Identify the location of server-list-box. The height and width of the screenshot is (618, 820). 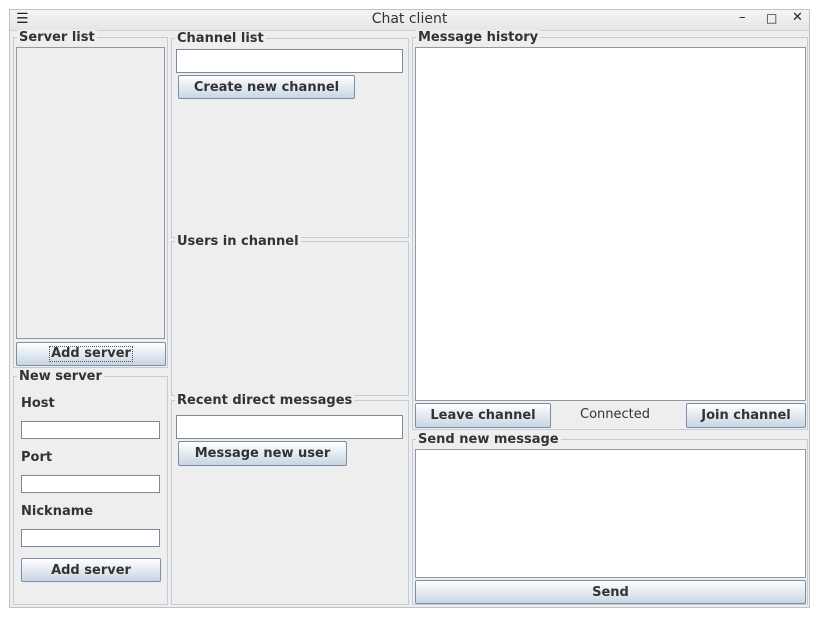
(90, 193).